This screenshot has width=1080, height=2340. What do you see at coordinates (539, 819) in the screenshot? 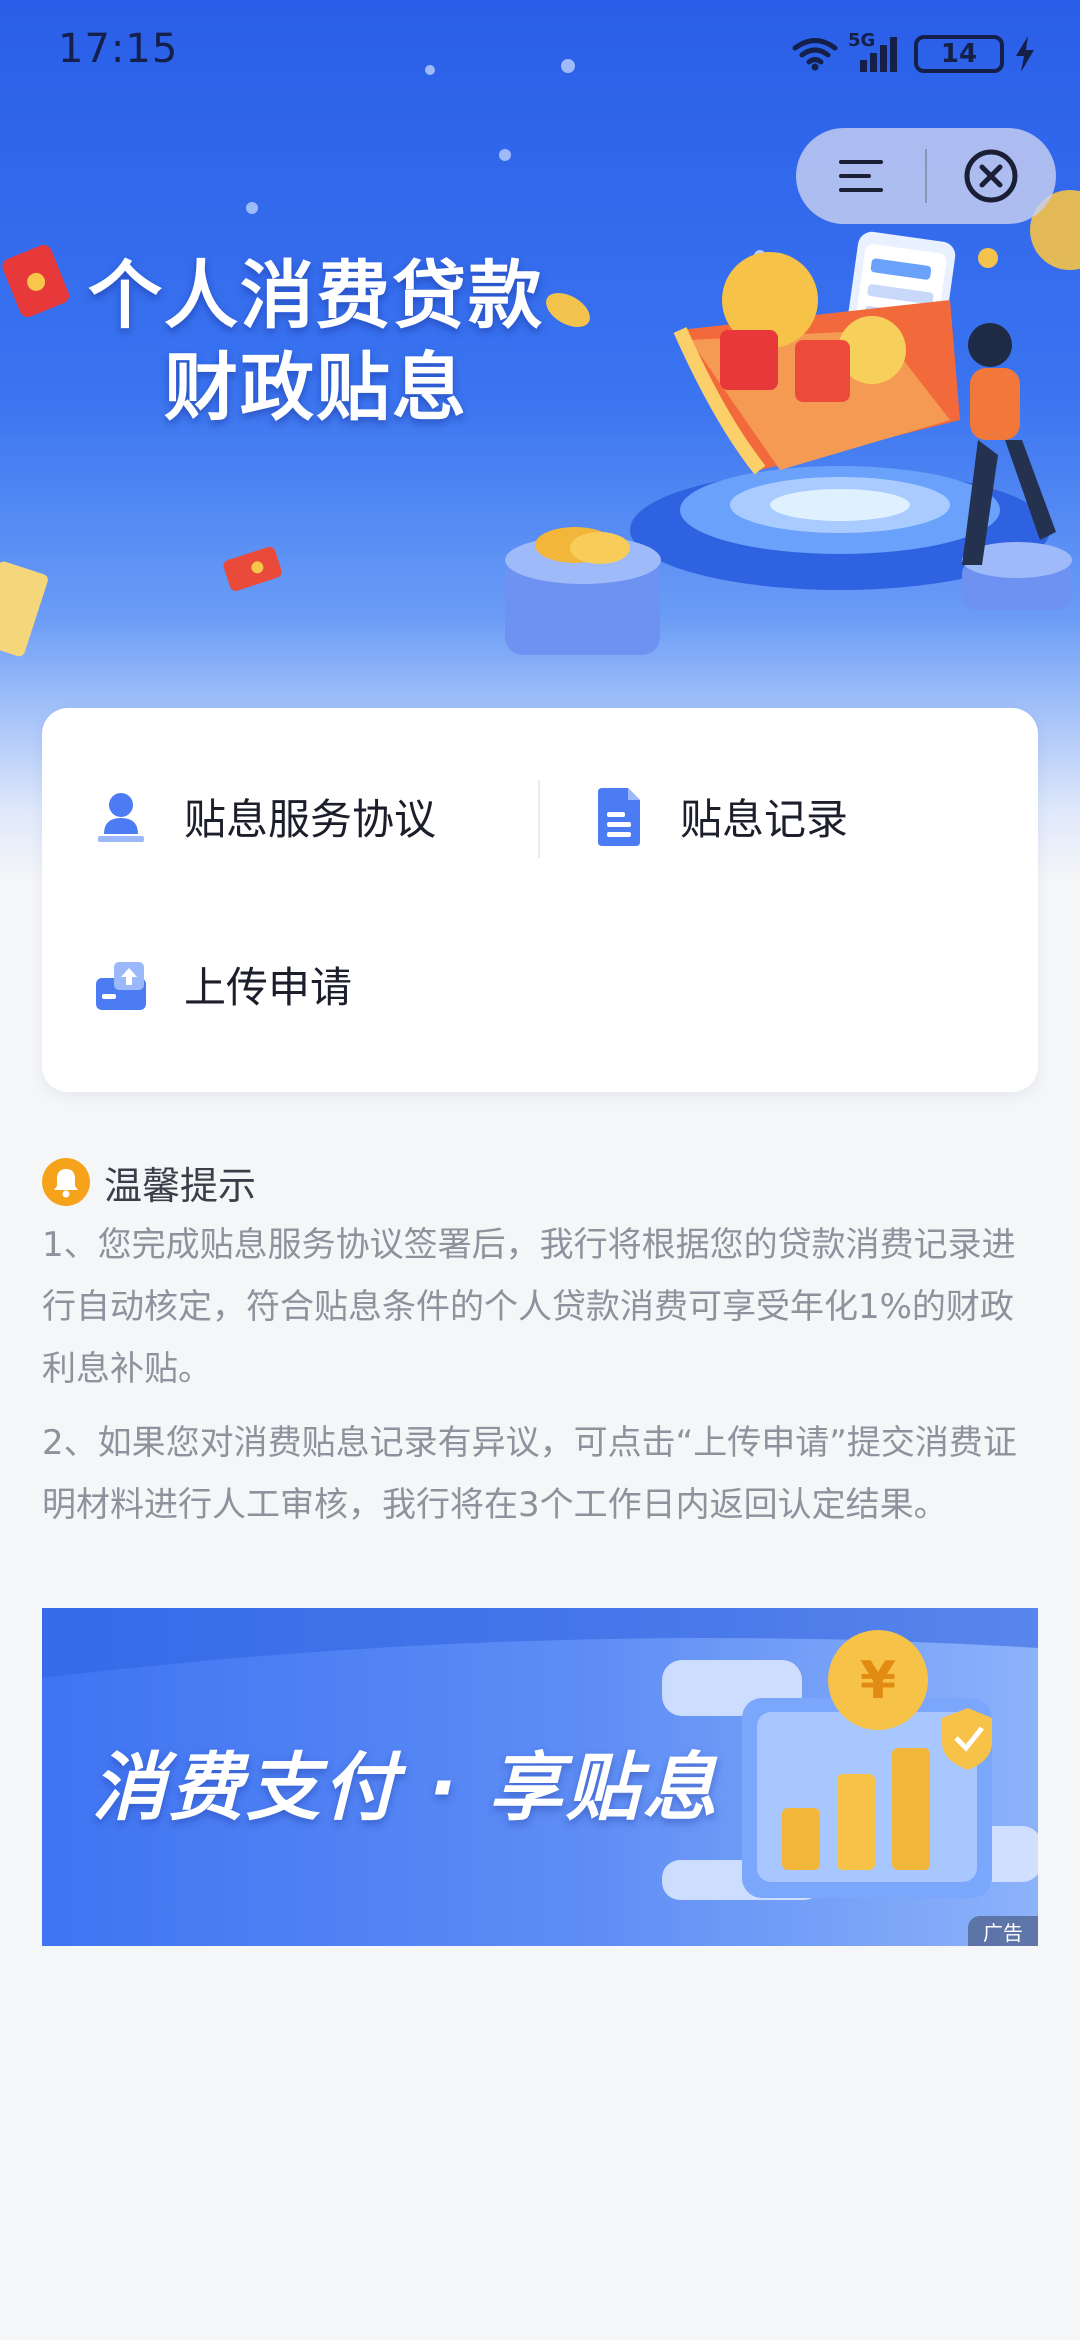
I see `card-divider` at bounding box center [539, 819].